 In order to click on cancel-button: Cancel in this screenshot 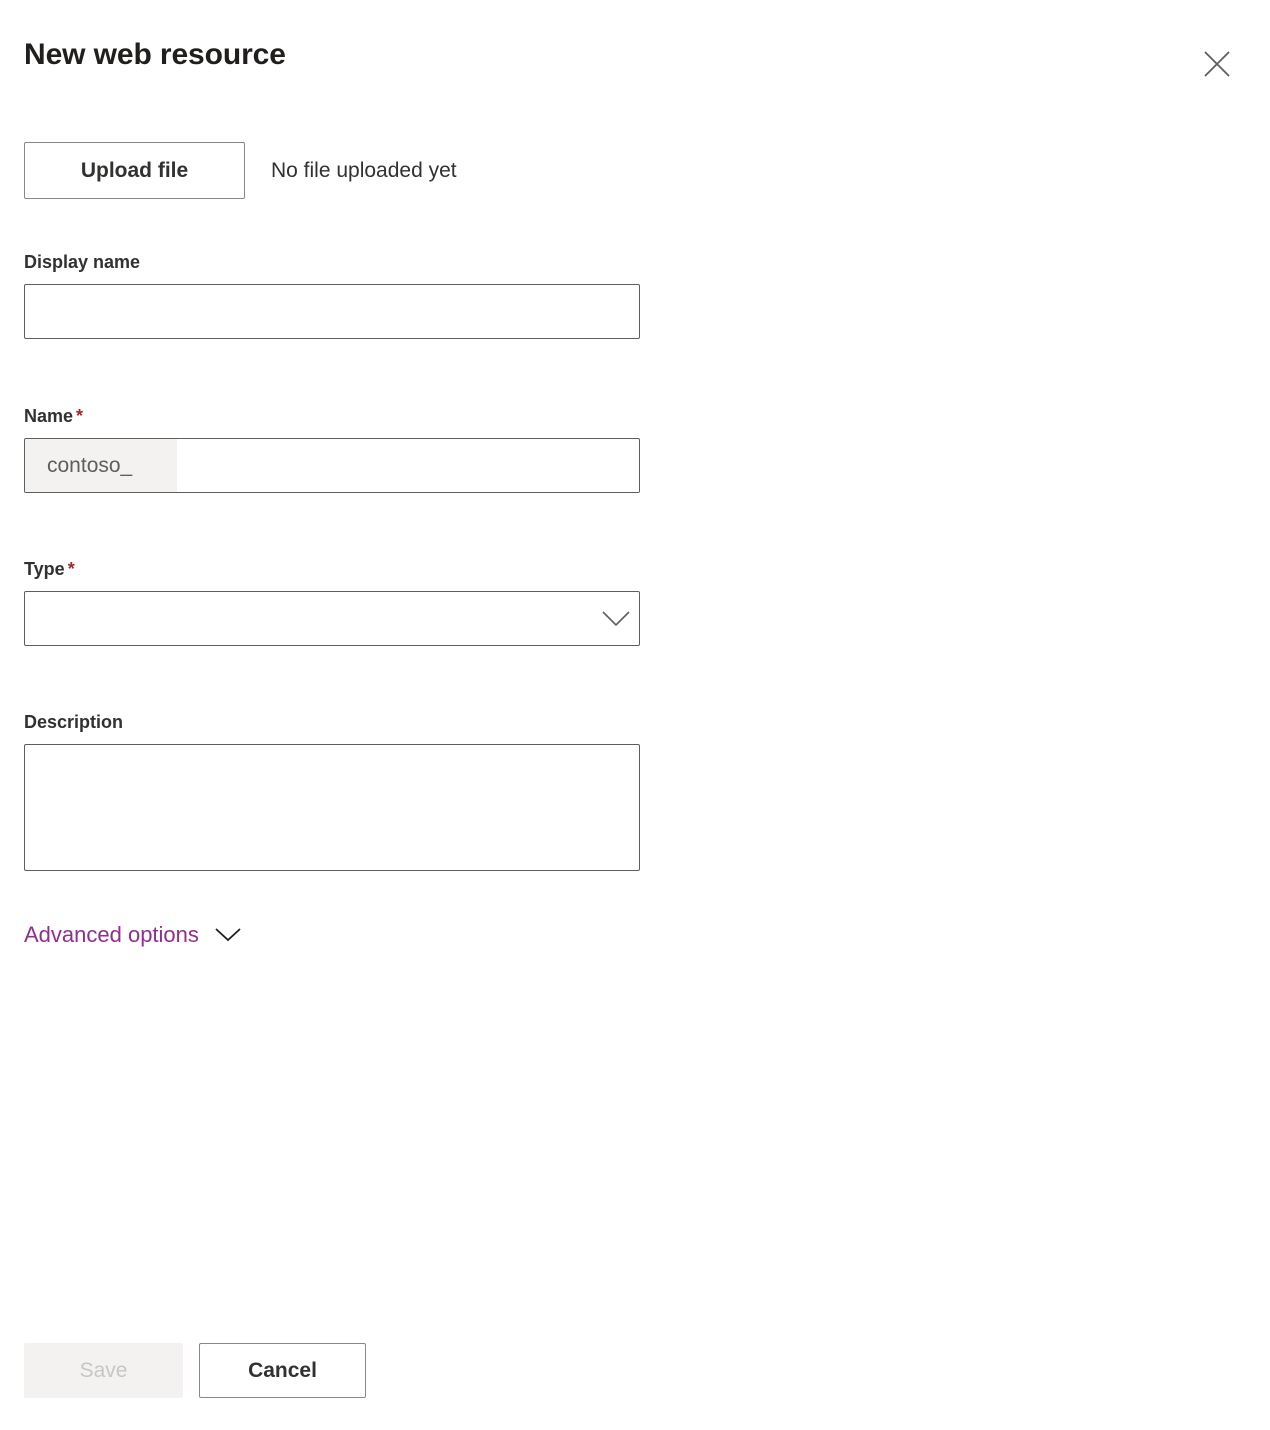, I will do `click(282, 1370)`.